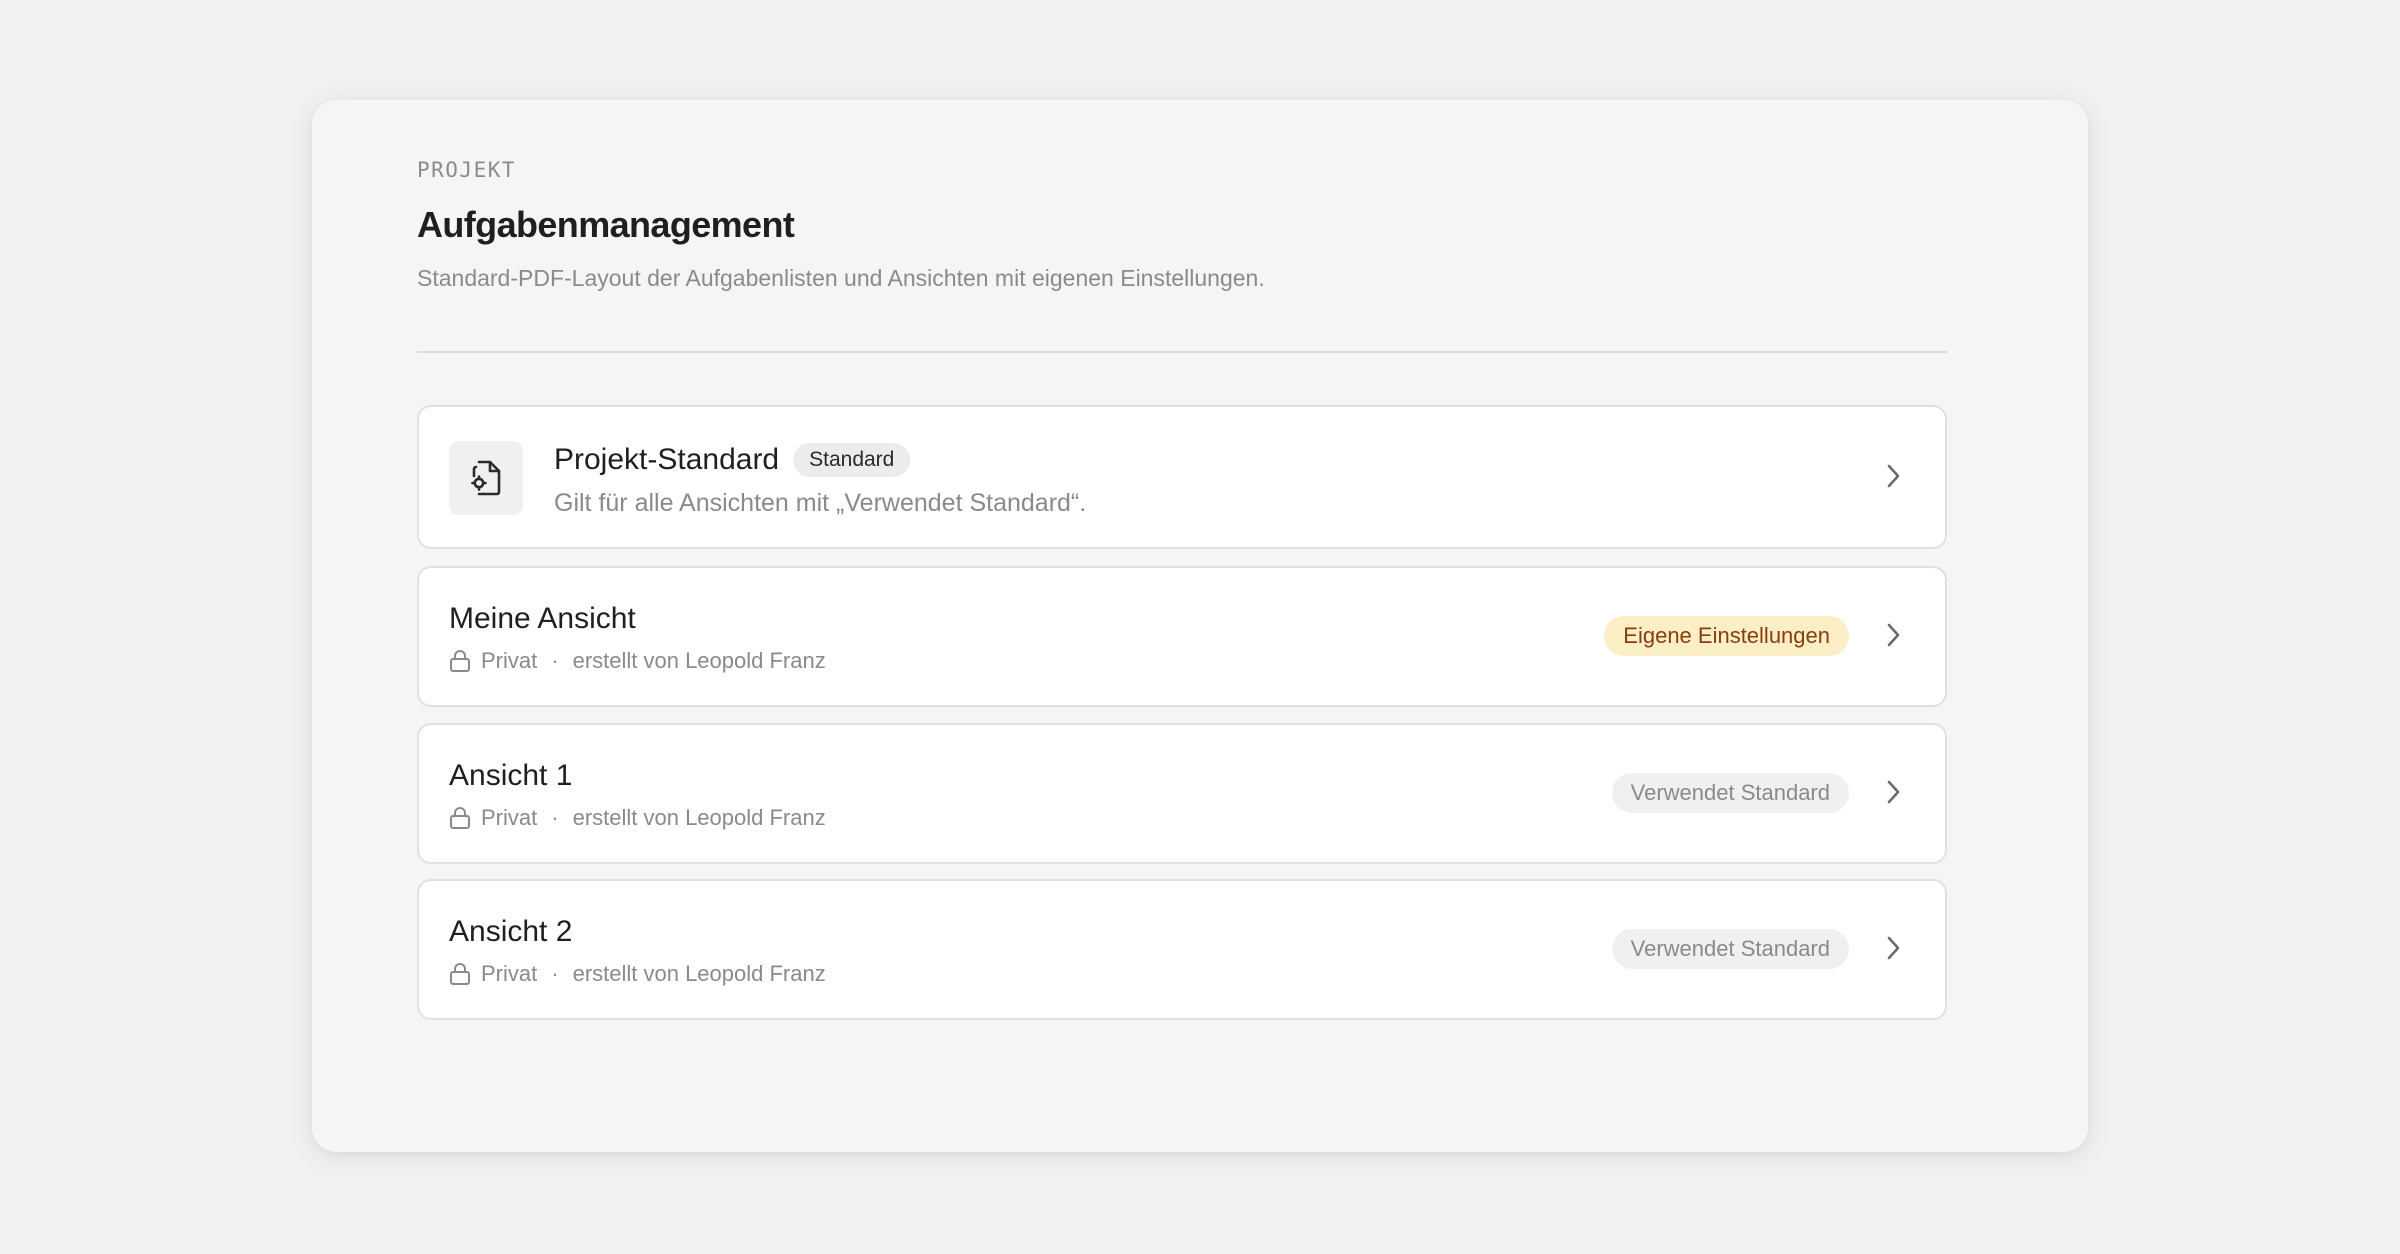 The height and width of the screenshot is (1254, 2400). What do you see at coordinates (486, 478) in the screenshot?
I see `document-settings-icon` at bounding box center [486, 478].